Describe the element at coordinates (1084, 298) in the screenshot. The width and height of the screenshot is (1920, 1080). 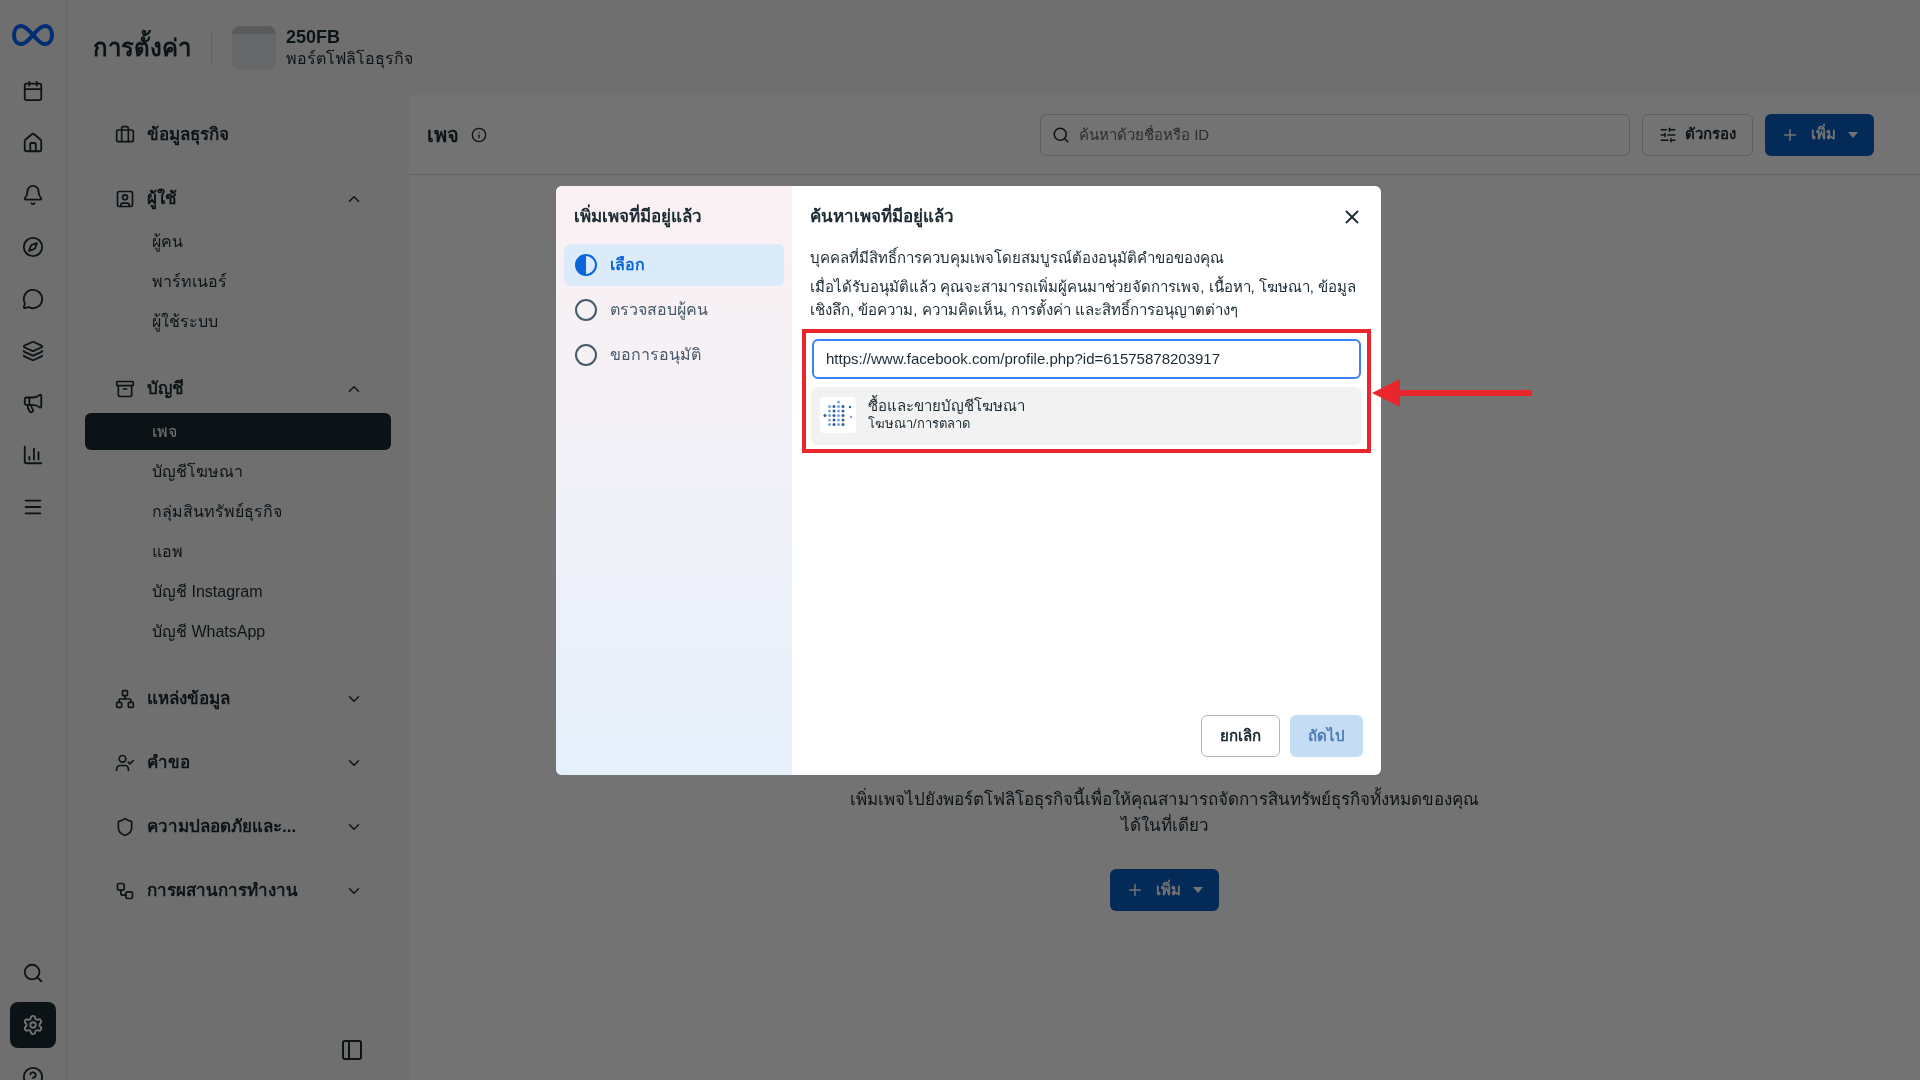
I see `dialog-description: เมื่อได้รับอนุมัติแล้ว คุณจะสามารถเพิ่มผู้คนมาช่วยจัดการเพจ, เนื้อหา, โฆษณา, ข้อมูลเชิงลึก, ข้อความ, ความคิดเห็น, การตั้งค่า และสิทธิ์การอนุญาตต่างๆ` at that location.